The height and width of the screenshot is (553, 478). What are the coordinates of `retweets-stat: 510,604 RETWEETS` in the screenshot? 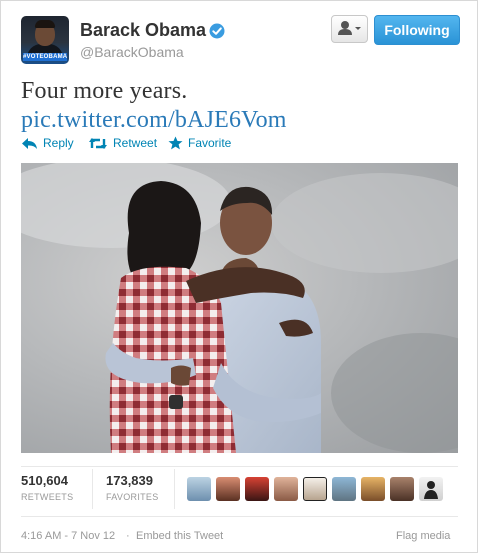 It's located at (47, 487).